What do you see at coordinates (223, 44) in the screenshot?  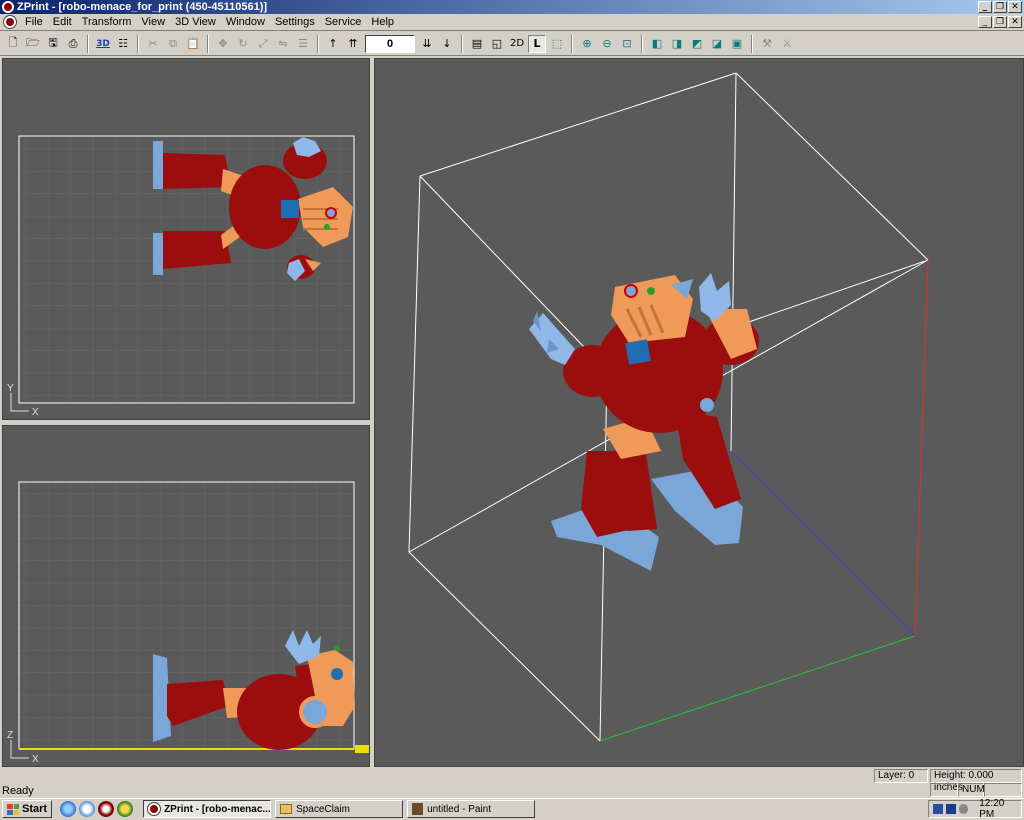 I see `move-icon: ✥` at bounding box center [223, 44].